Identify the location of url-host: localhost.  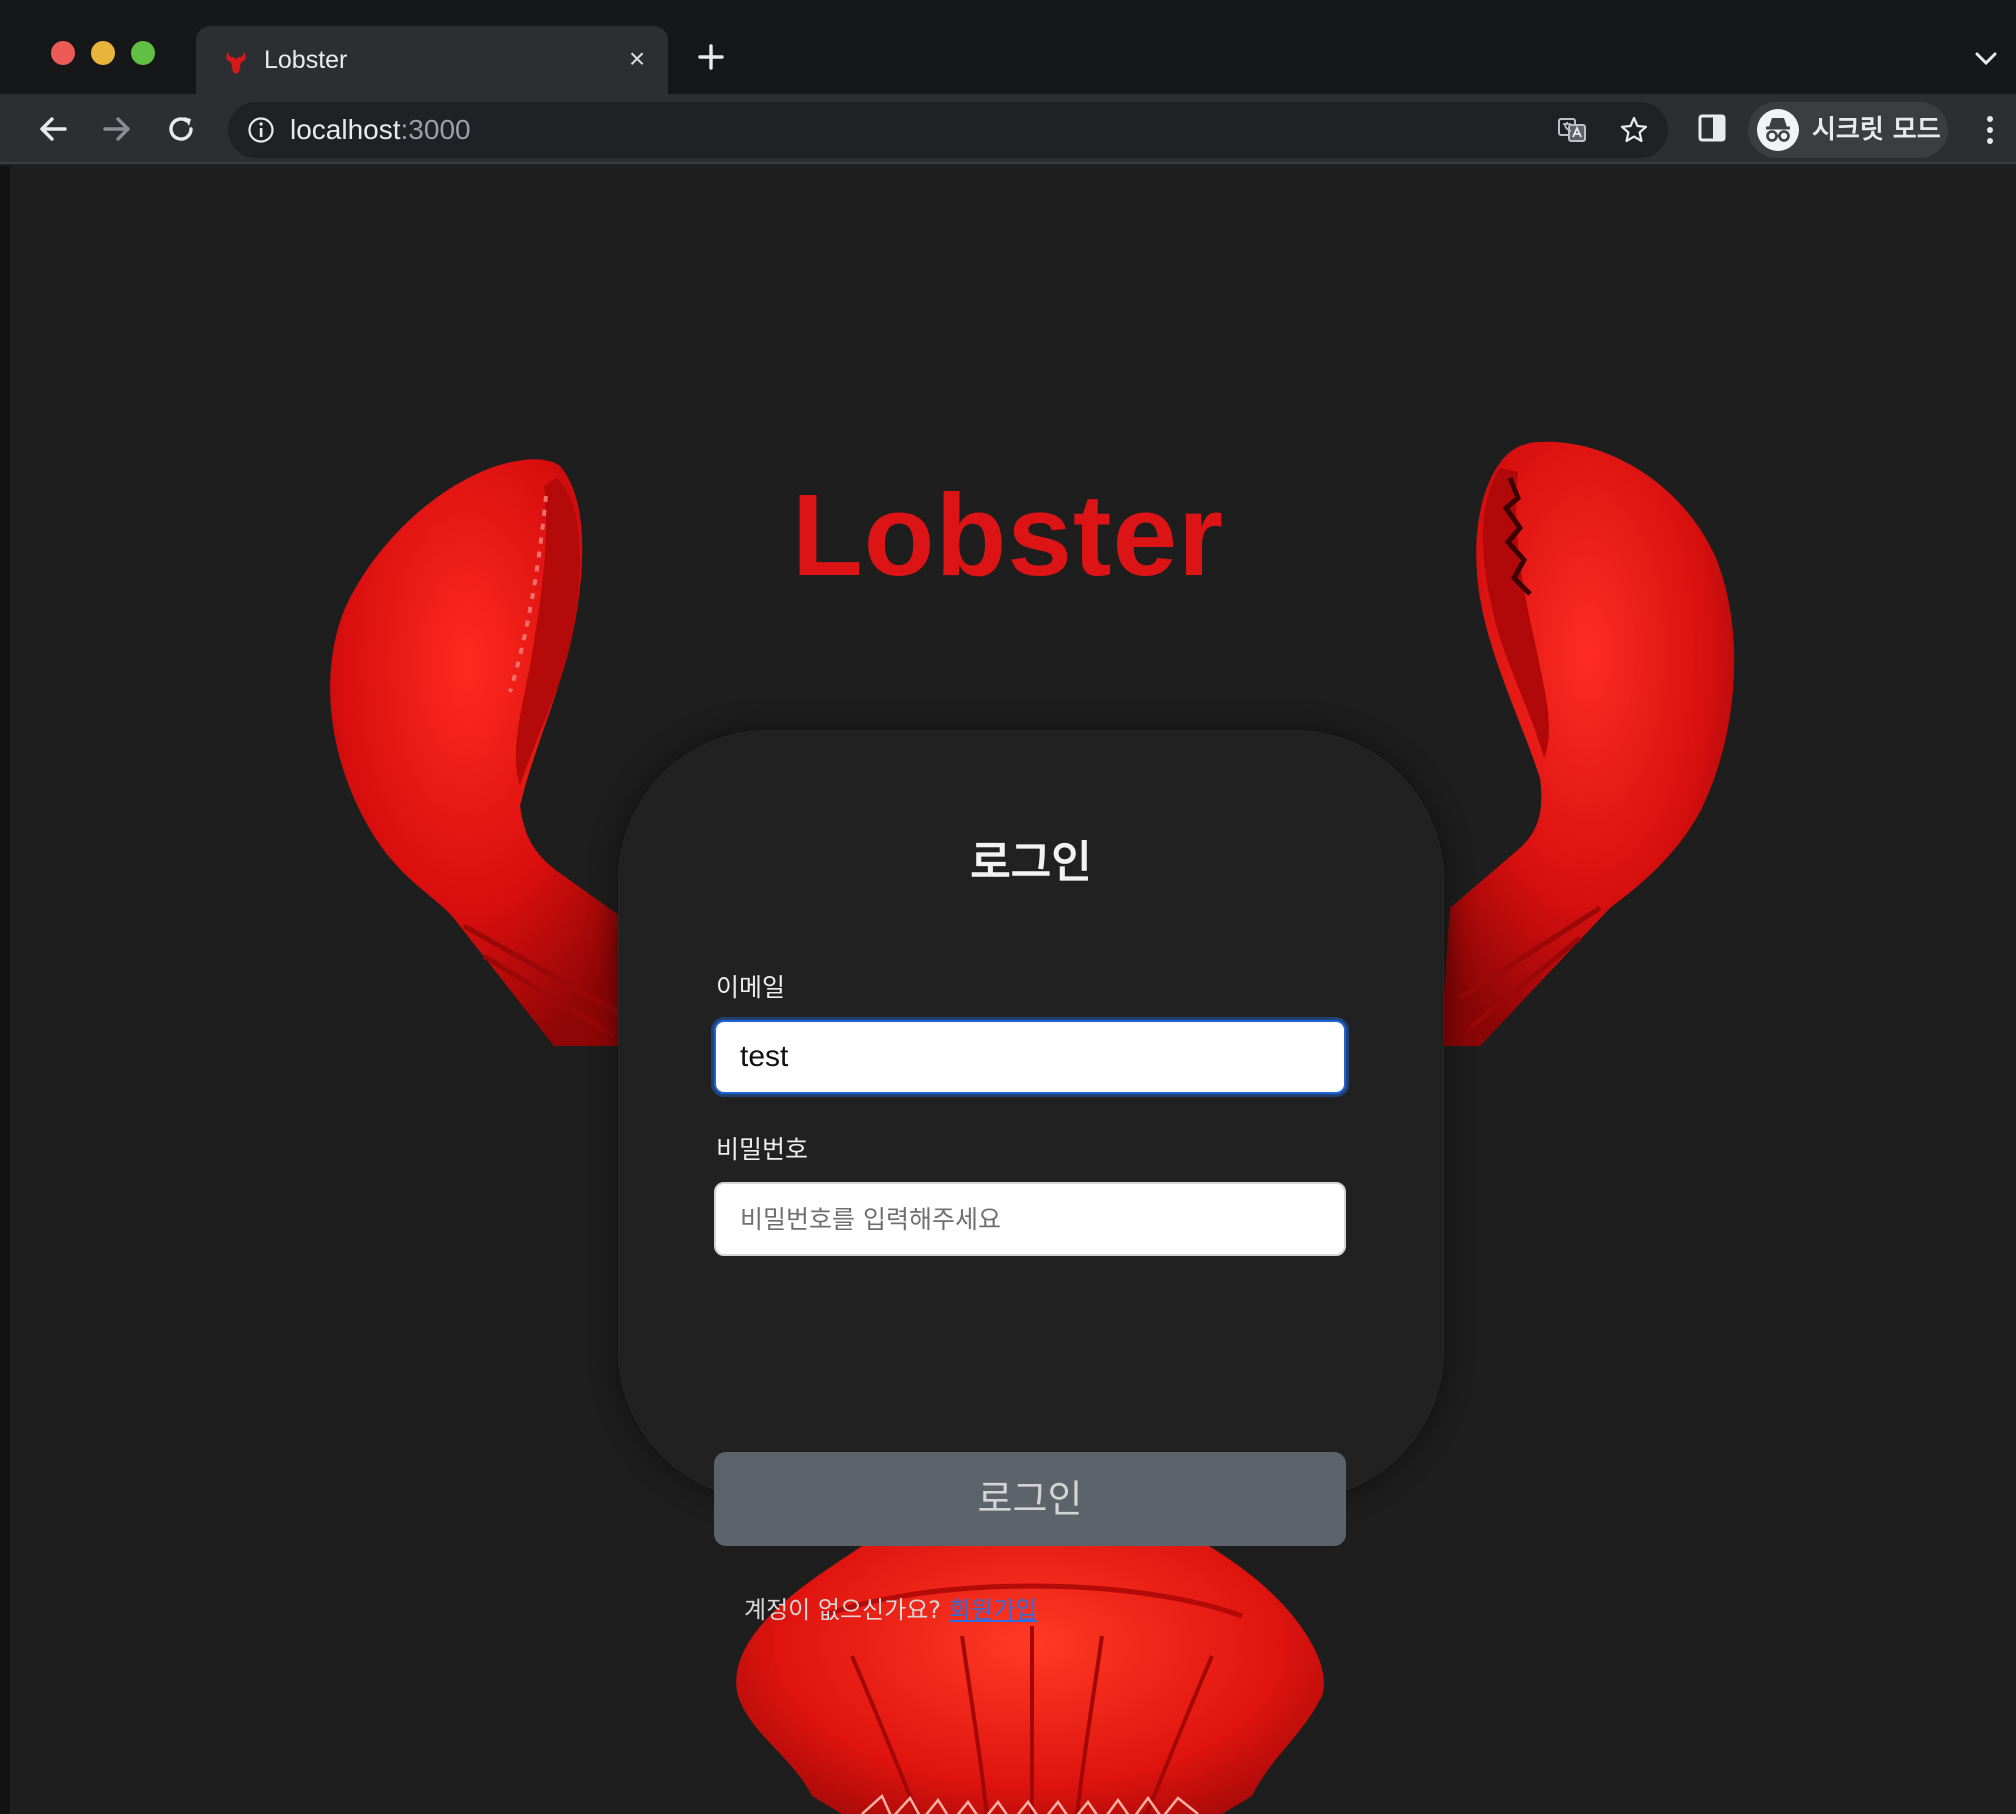
(345, 129).